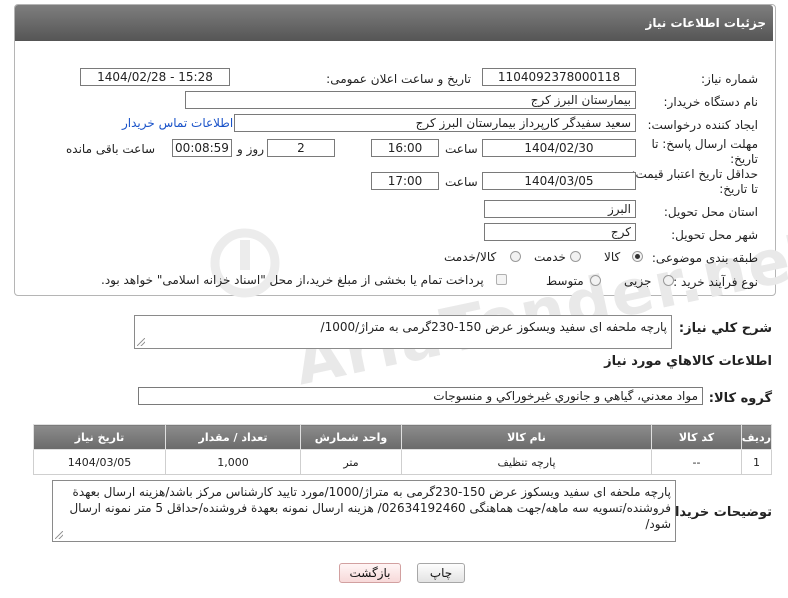 The image size is (788, 598). I want to click on col-name-header: نام کالا, so click(526, 437).